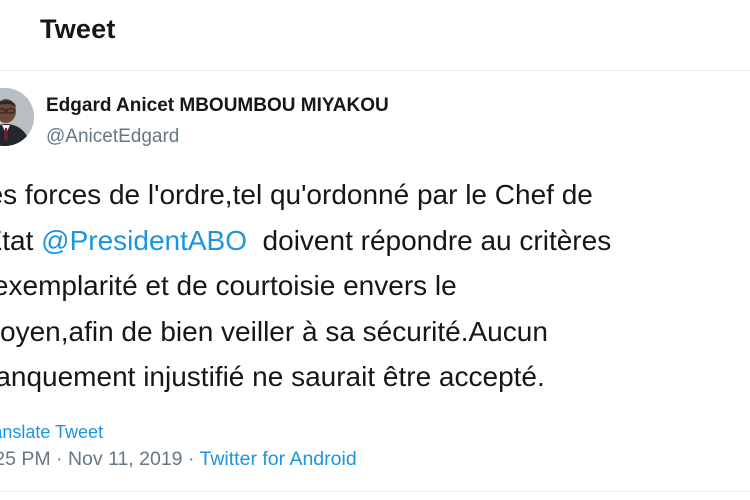  I want to click on author-handle: @AnicetEdgard, so click(112, 137).